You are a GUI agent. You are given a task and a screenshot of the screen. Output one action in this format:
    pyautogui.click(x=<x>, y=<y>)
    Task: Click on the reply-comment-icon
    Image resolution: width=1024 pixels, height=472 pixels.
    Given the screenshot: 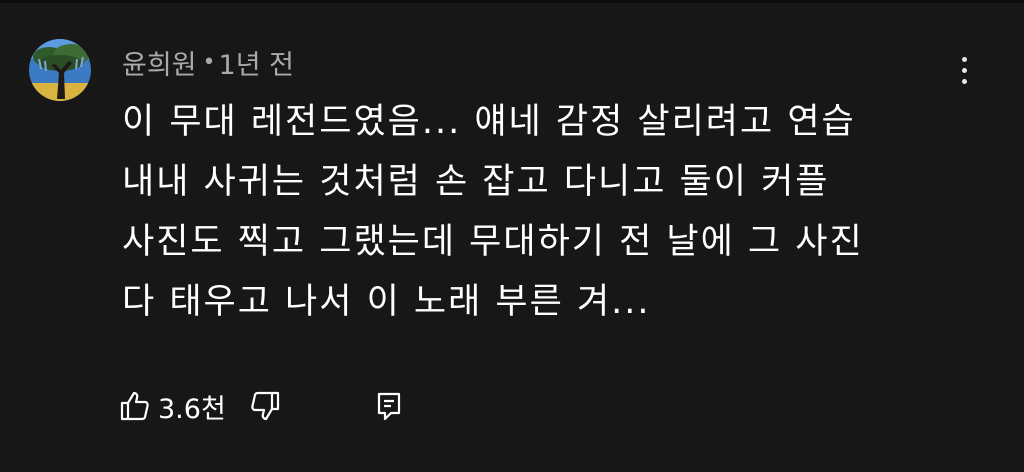 What is the action you would take?
    pyautogui.click(x=388, y=406)
    